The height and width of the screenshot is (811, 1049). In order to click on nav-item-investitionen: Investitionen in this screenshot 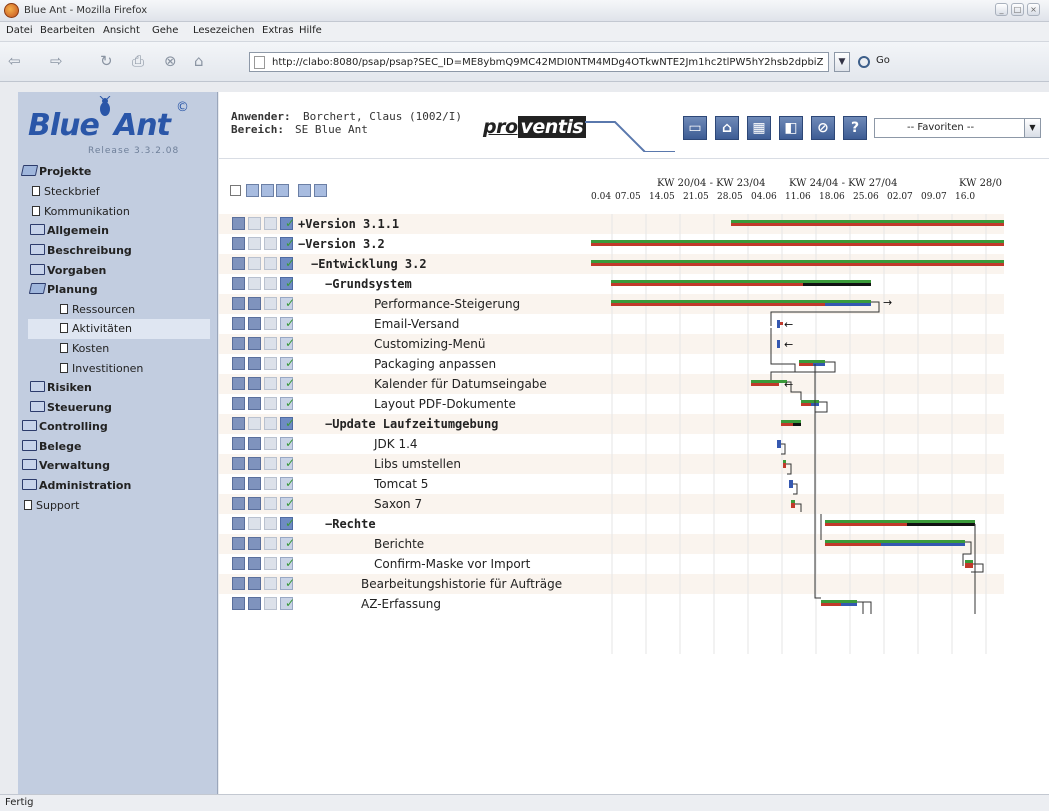, I will do `click(101, 369)`.